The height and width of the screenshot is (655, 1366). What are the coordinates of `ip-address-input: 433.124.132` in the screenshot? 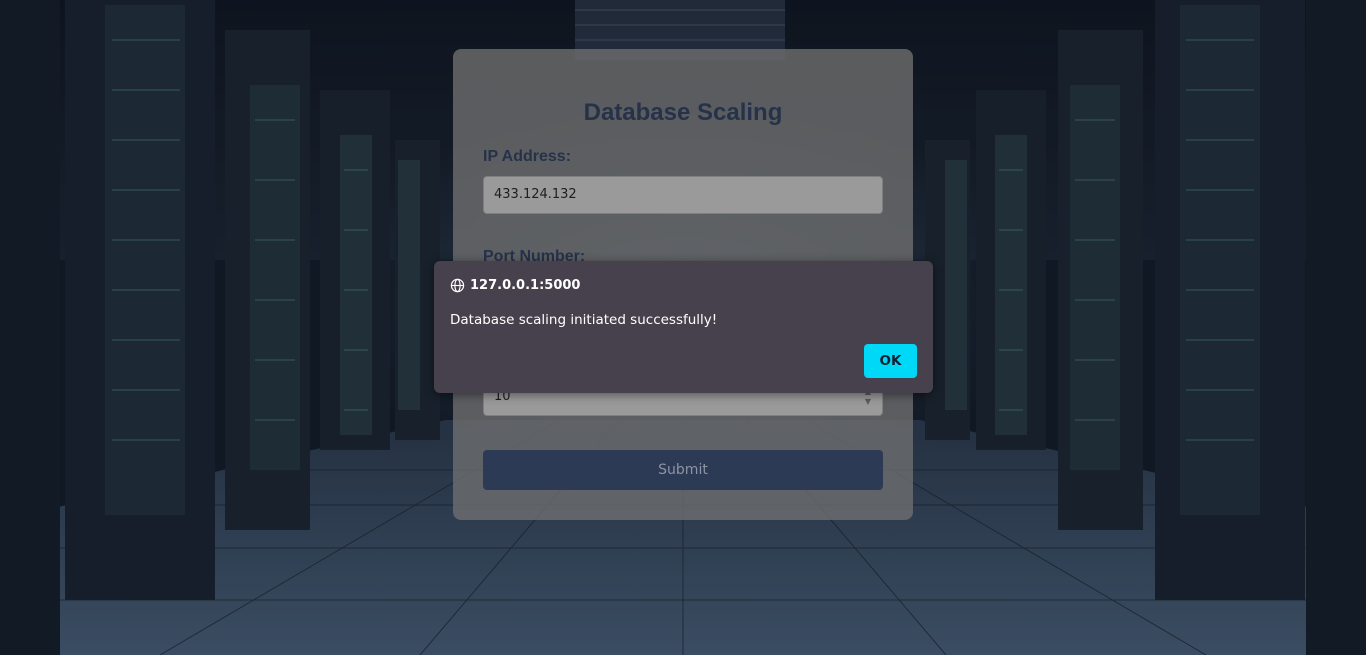 It's located at (683, 195).